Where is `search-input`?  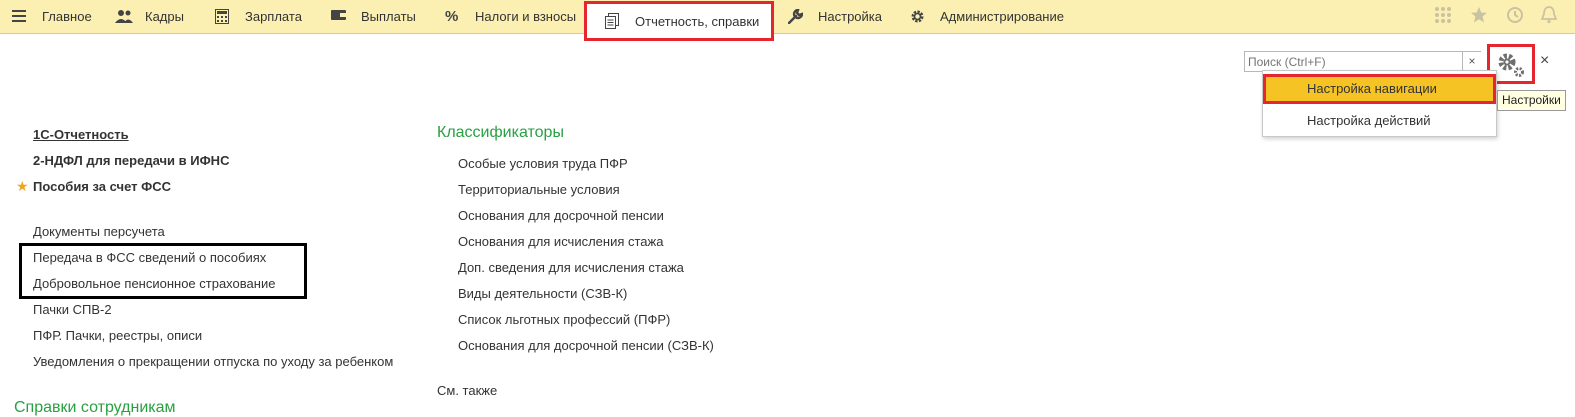 search-input is located at coordinates (1362, 61).